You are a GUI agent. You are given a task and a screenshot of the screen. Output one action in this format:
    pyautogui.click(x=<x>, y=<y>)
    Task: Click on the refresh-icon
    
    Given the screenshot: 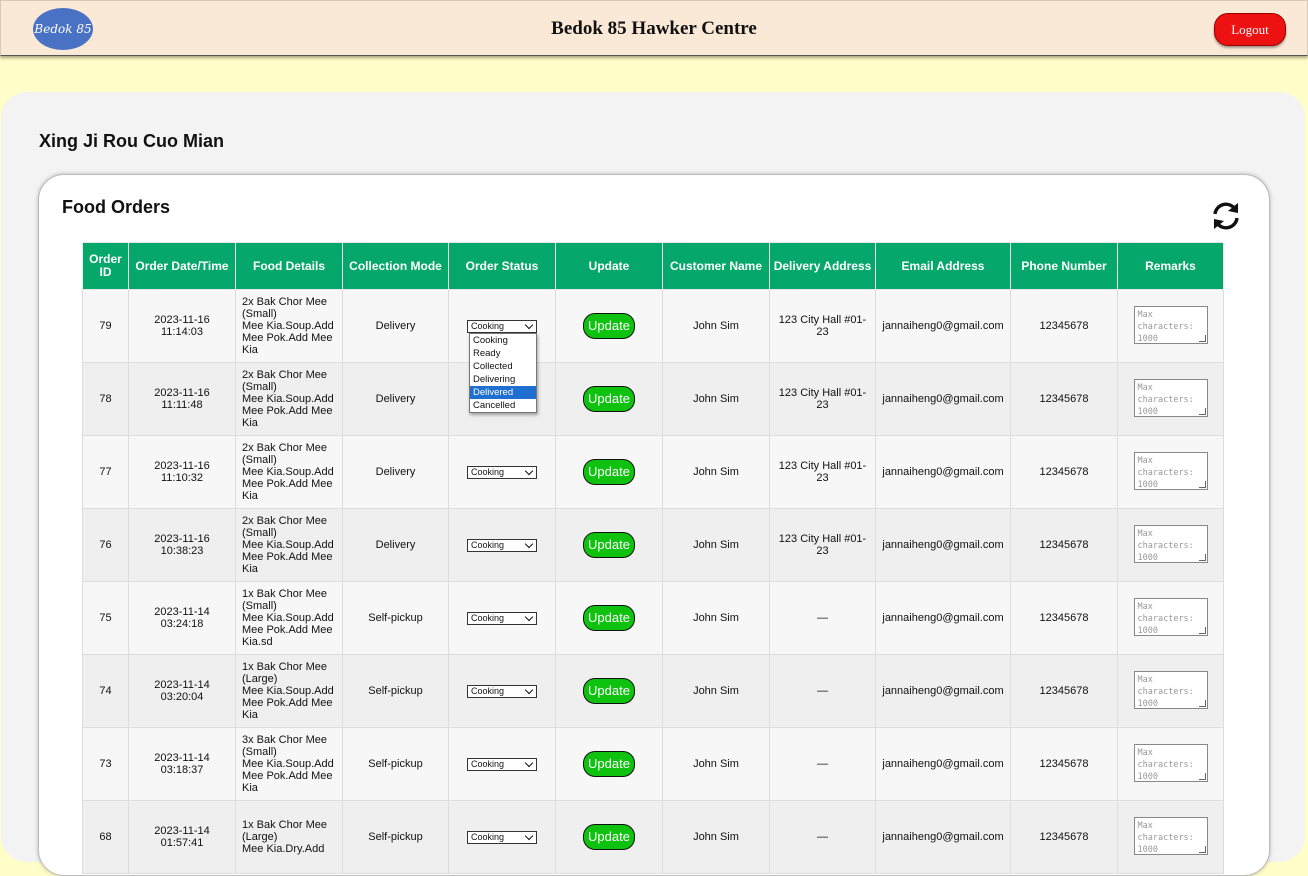 What is the action you would take?
    pyautogui.click(x=1226, y=216)
    